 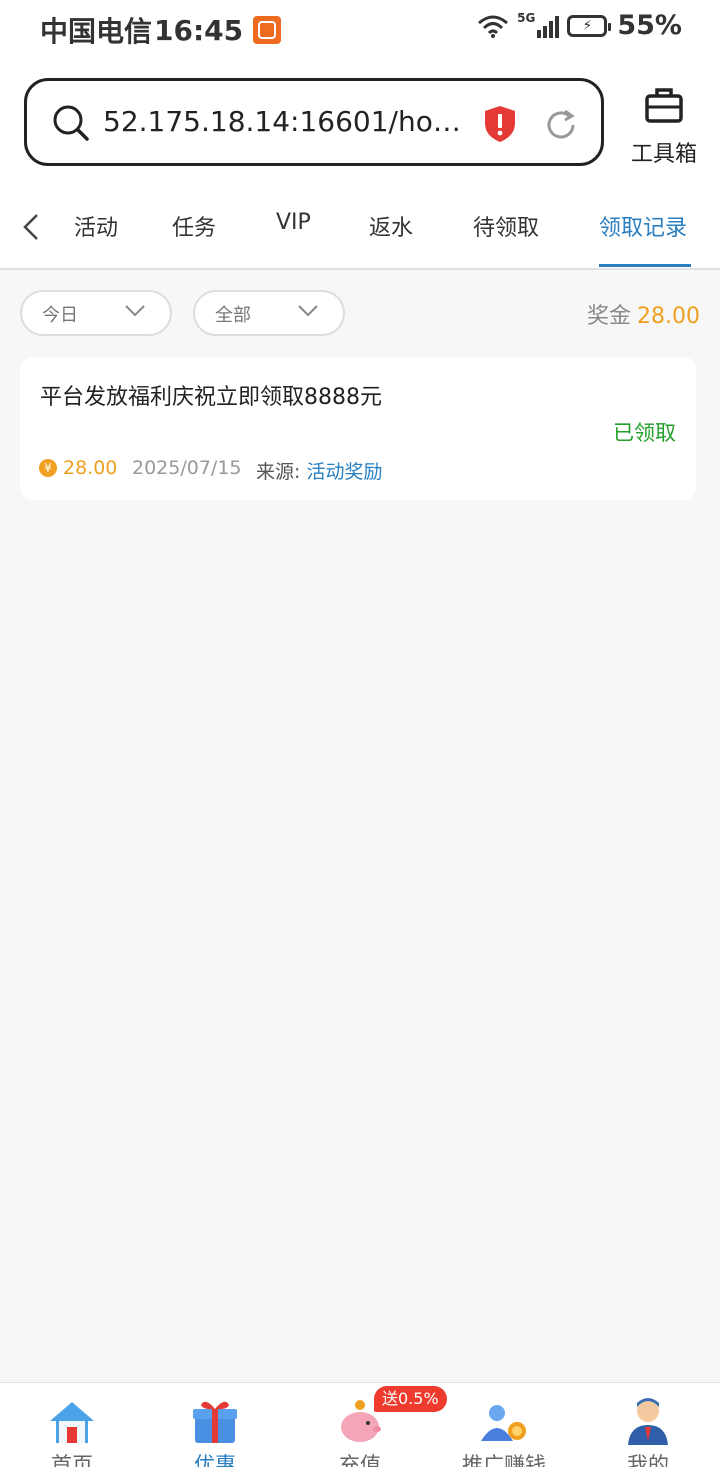 I want to click on nav-profile: 我的, so click(x=648, y=1432).